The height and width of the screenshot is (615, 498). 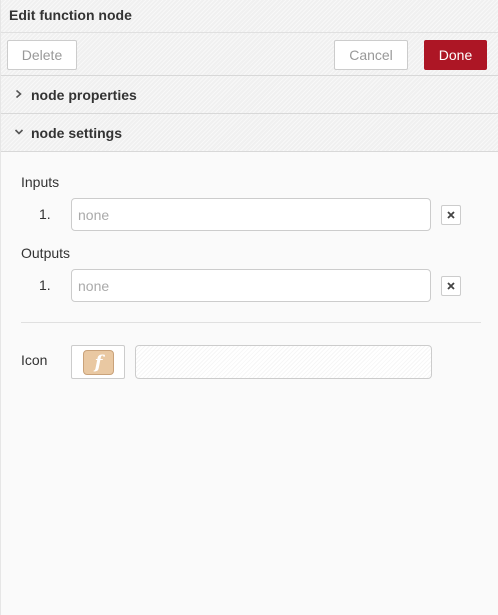 I want to click on delete-button: Delete, so click(x=42, y=55).